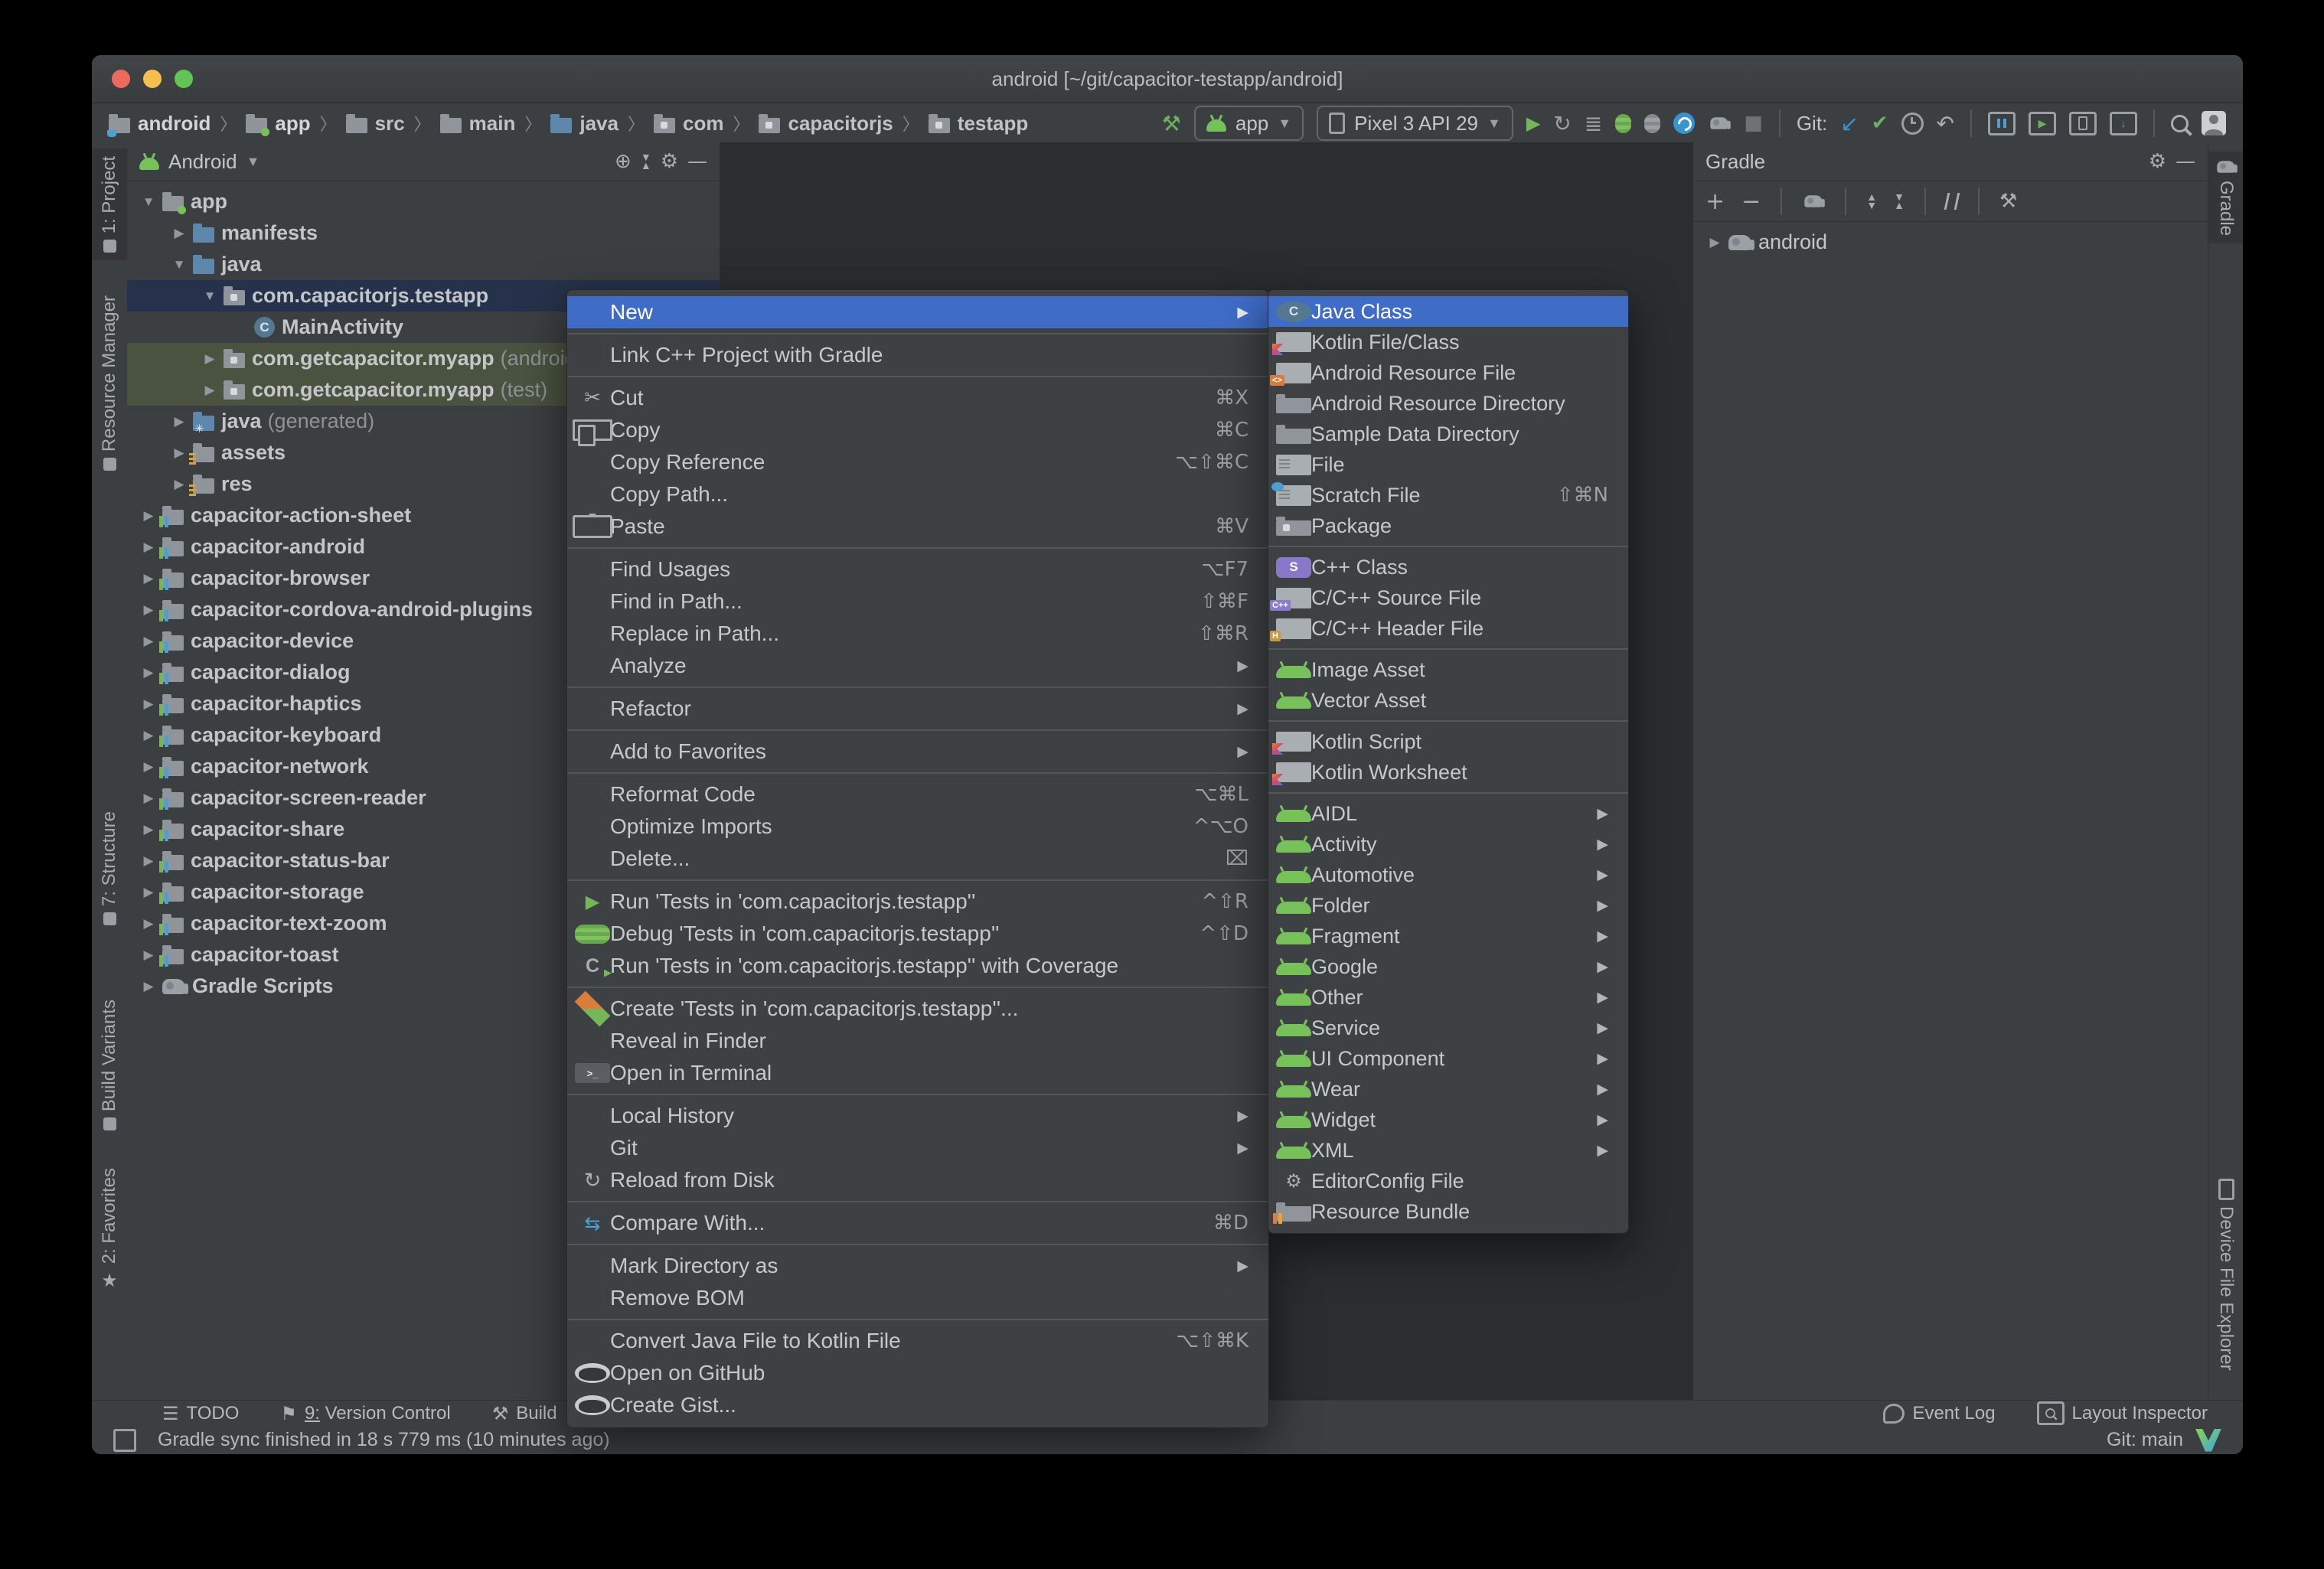  What do you see at coordinates (917, 526) in the screenshot?
I see `menu-item-paste: Paste ⌘V` at bounding box center [917, 526].